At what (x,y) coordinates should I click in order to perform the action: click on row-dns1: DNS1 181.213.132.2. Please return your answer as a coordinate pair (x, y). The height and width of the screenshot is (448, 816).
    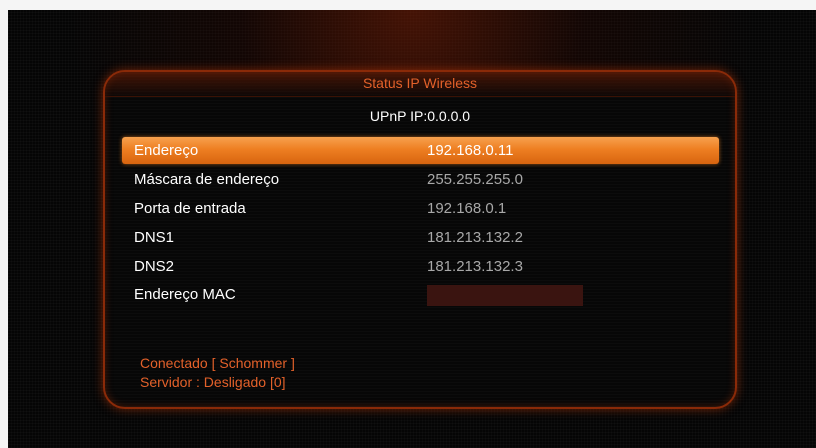
    Looking at the image, I should click on (420, 237).